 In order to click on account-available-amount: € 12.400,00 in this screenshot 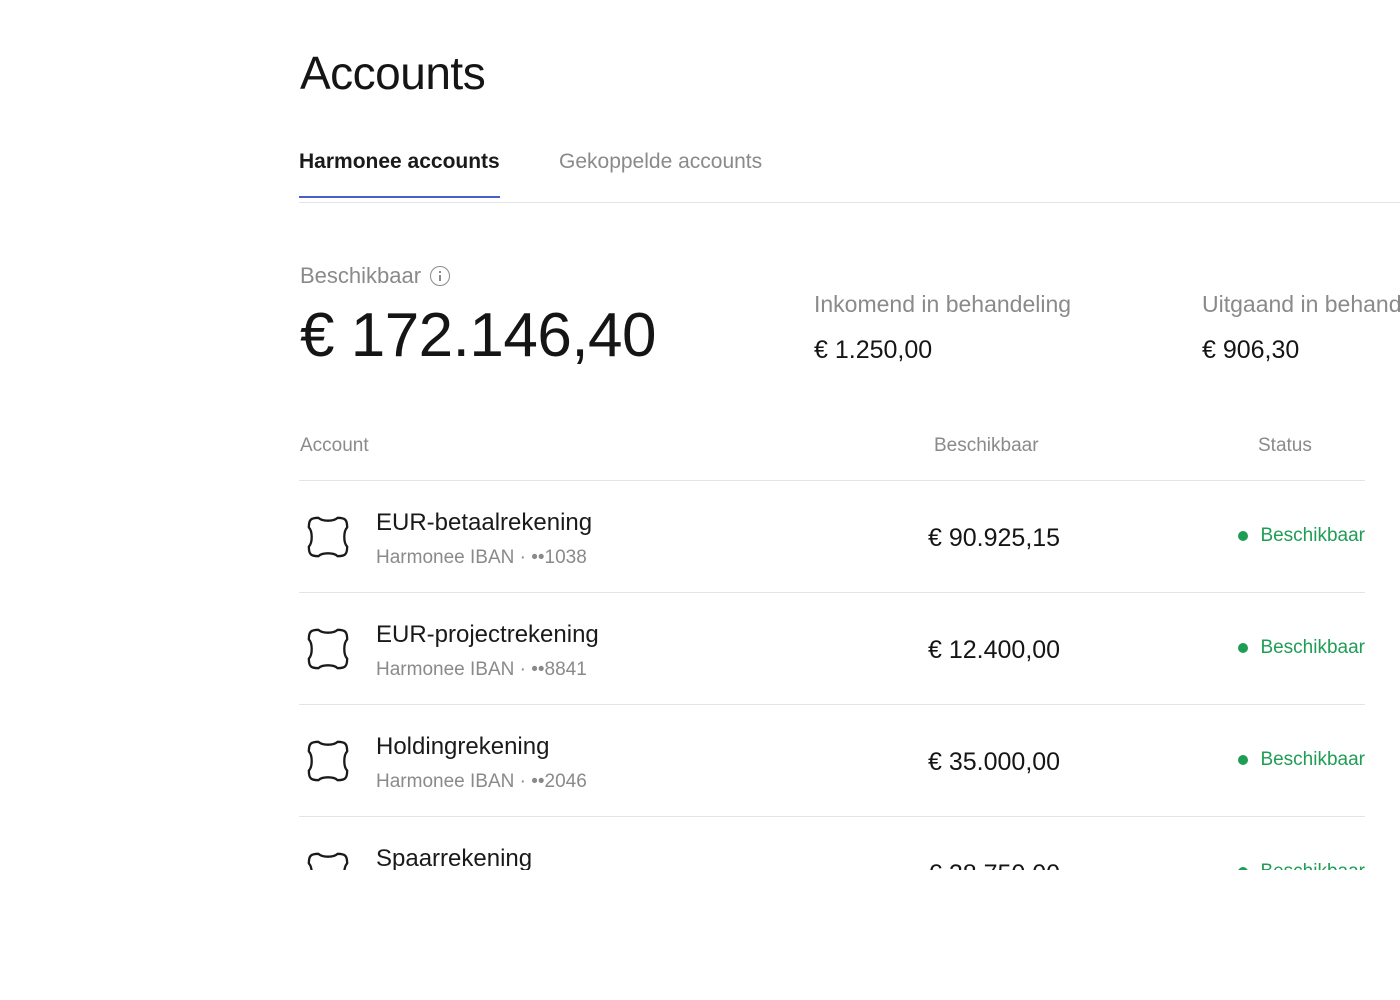, I will do `click(994, 650)`.